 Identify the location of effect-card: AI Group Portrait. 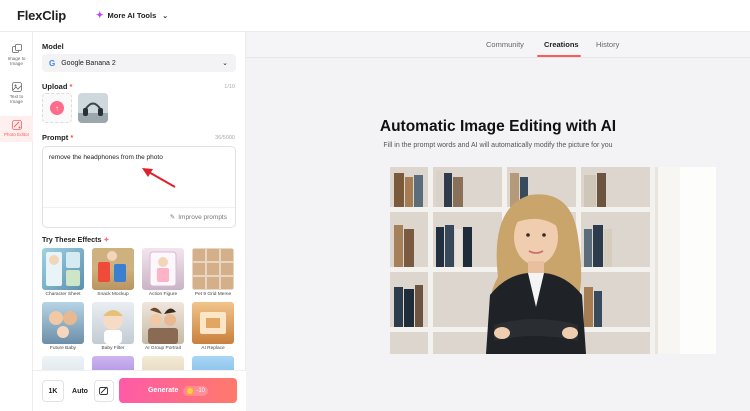
(163, 326).